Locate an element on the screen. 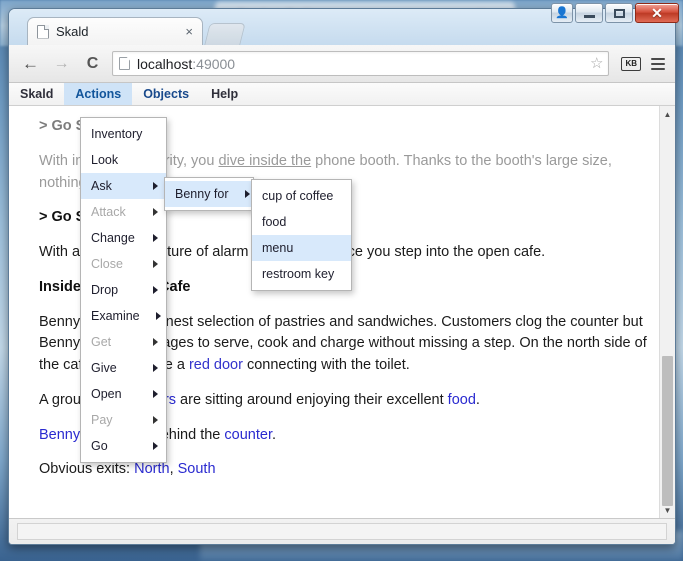 The image size is (683, 561). menu-item-attack: Attack is located at coordinates (123, 212).